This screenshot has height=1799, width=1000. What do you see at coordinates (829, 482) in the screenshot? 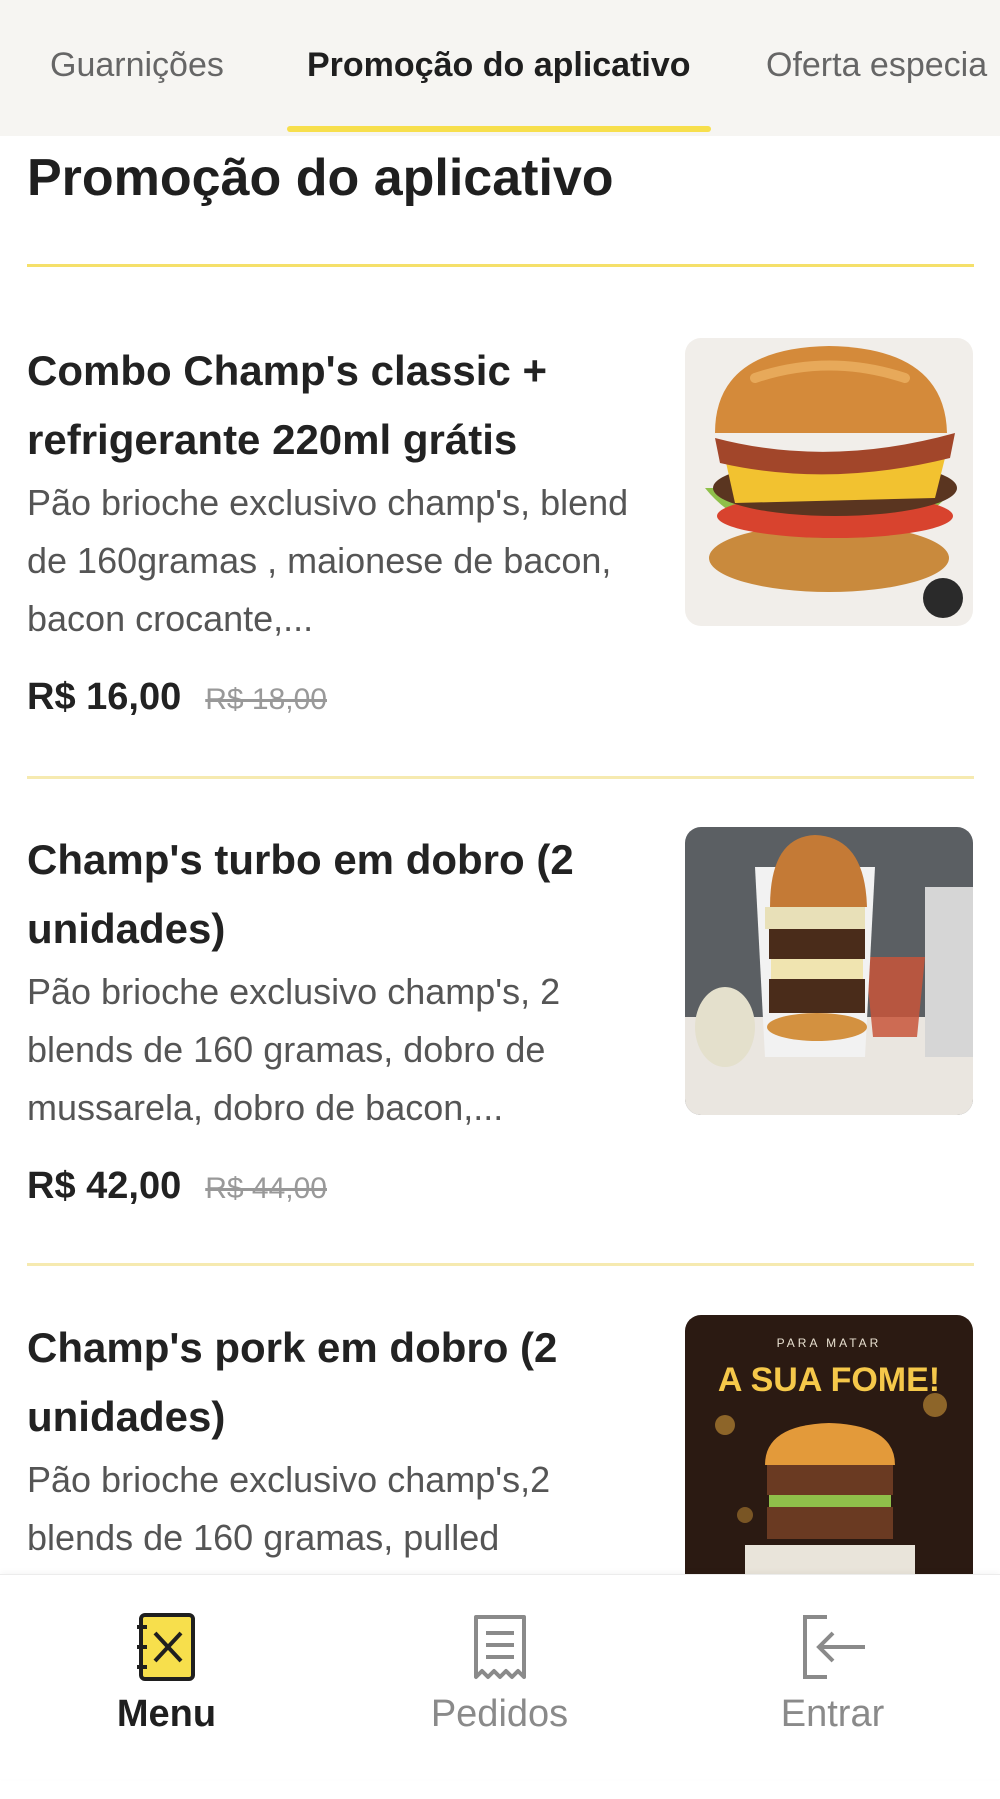
I see `item-image-burger-classic` at bounding box center [829, 482].